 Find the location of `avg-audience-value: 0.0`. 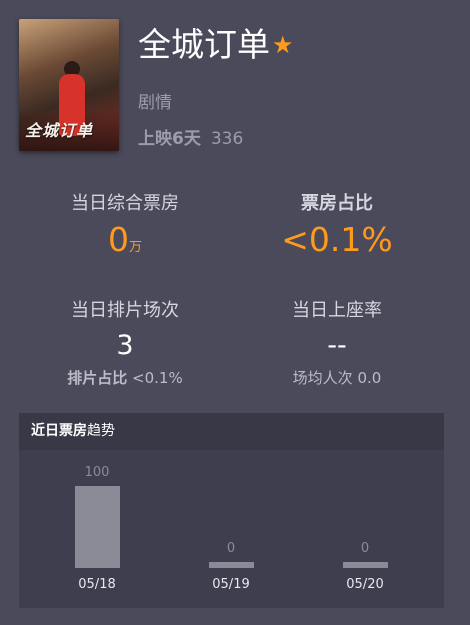

avg-audience-value: 0.0 is located at coordinates (369, 378).